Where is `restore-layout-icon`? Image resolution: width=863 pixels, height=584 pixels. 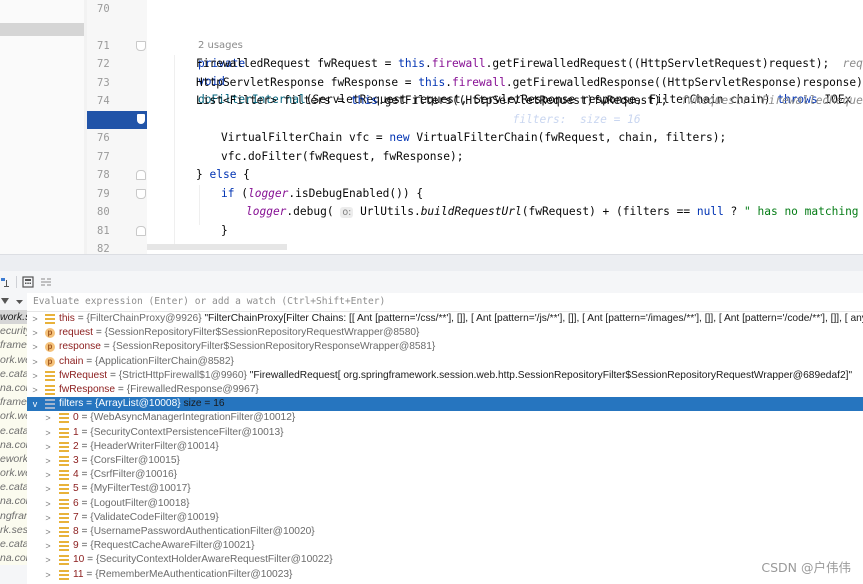 restore-layout-icon is located at coordinates (46, 282).